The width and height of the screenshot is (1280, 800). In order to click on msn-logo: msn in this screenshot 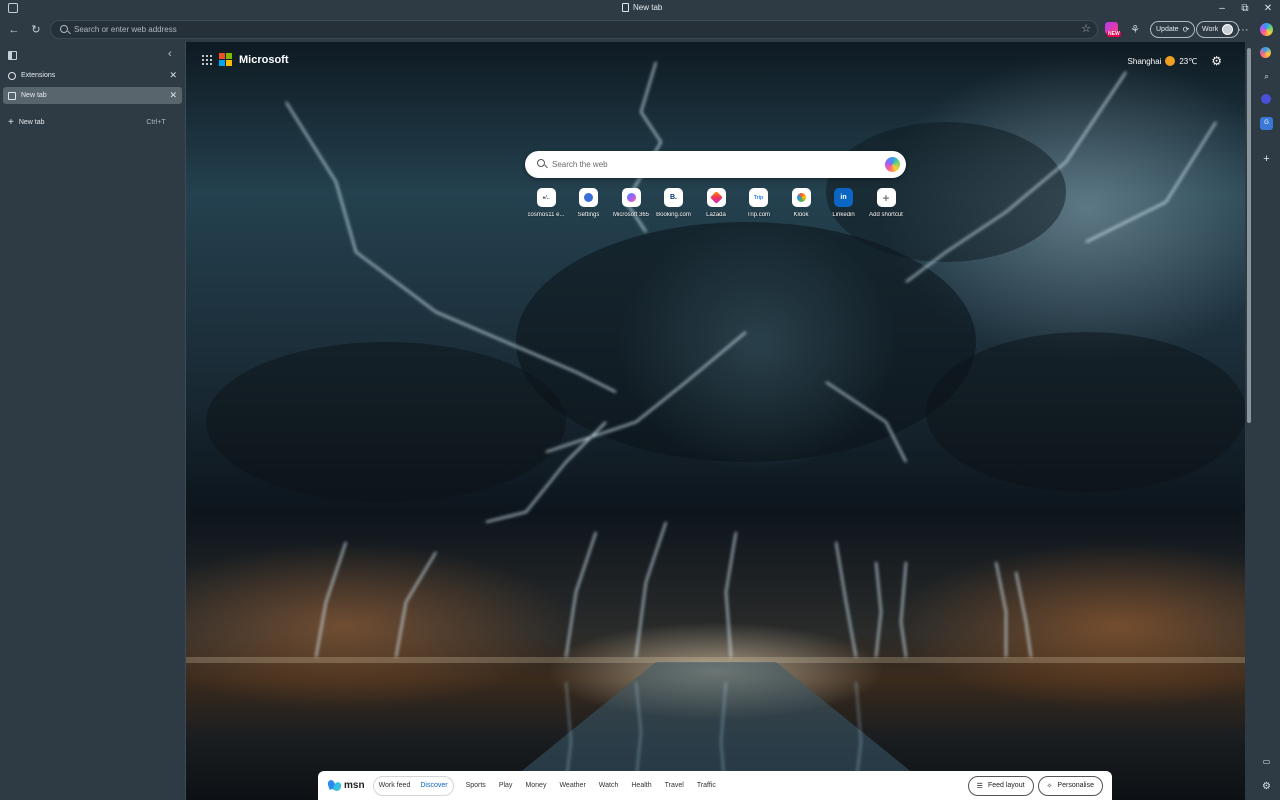, I will do `click(345, 785)`.